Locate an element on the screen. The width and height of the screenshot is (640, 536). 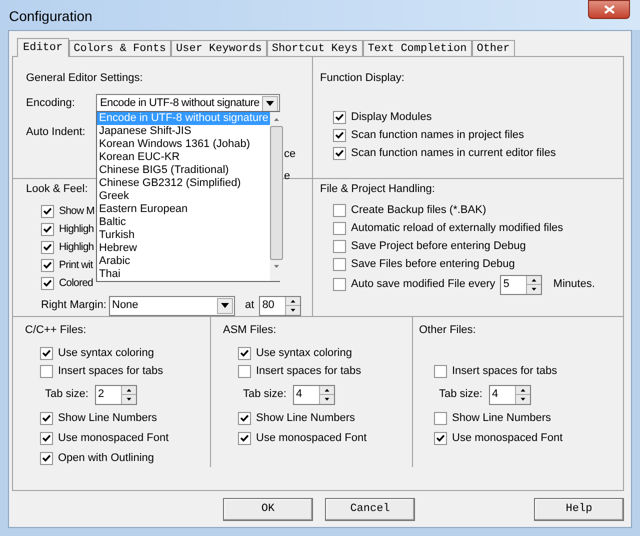
section-title: Look & Feel: is located at coordinates (57, 189).